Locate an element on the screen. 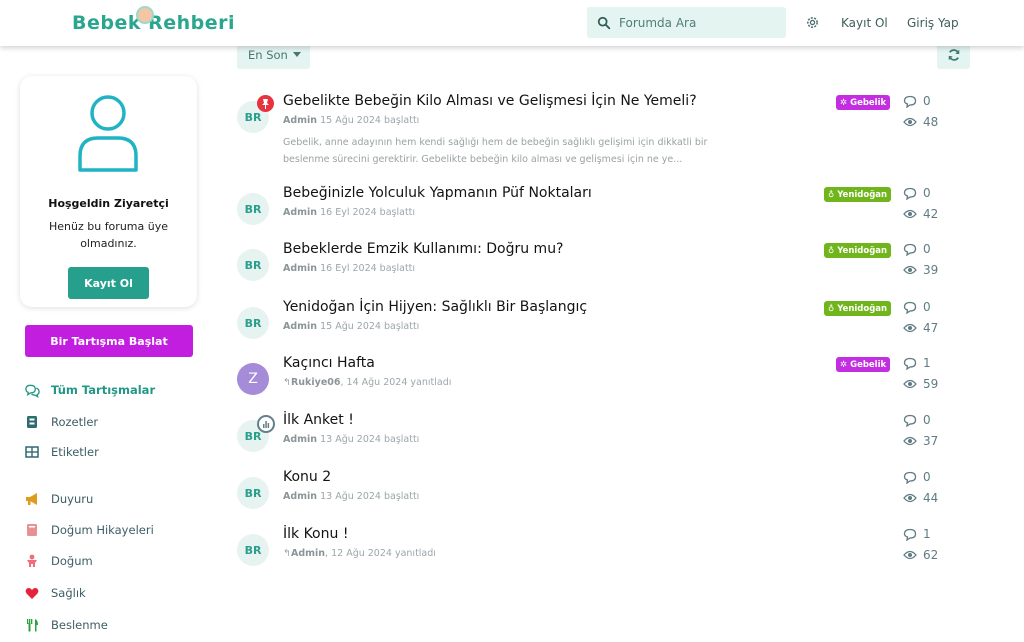 This screenshot has width=1024, height=642. tag-label: Gebelik is located at coordinates (868, 102).